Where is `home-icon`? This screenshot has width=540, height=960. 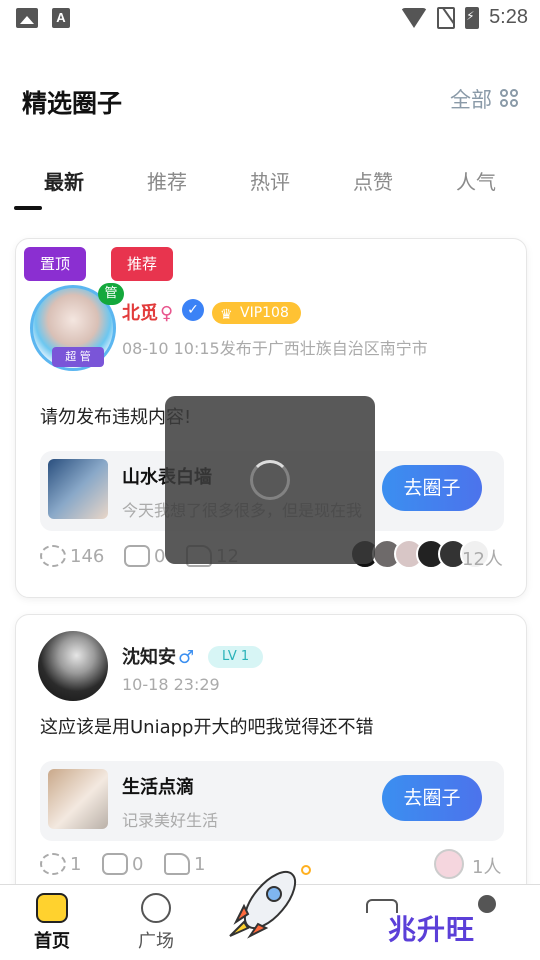
home-icon is located at coordinates (52, 908).